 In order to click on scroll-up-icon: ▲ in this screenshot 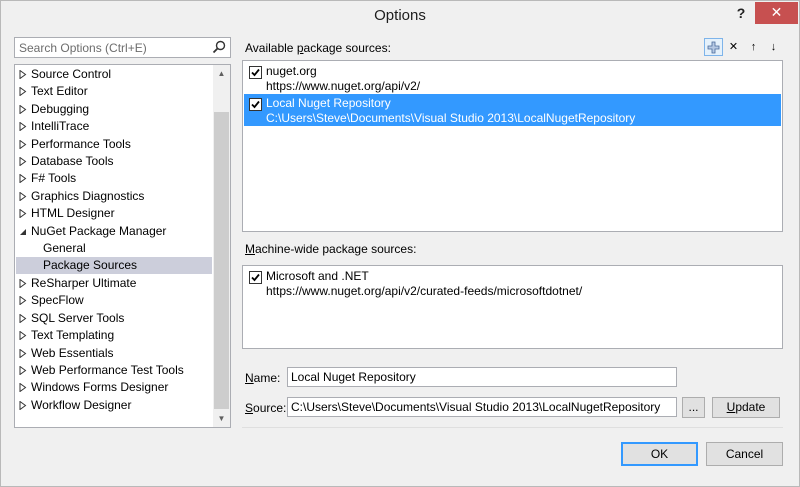, I will do `click(221, 73)`.